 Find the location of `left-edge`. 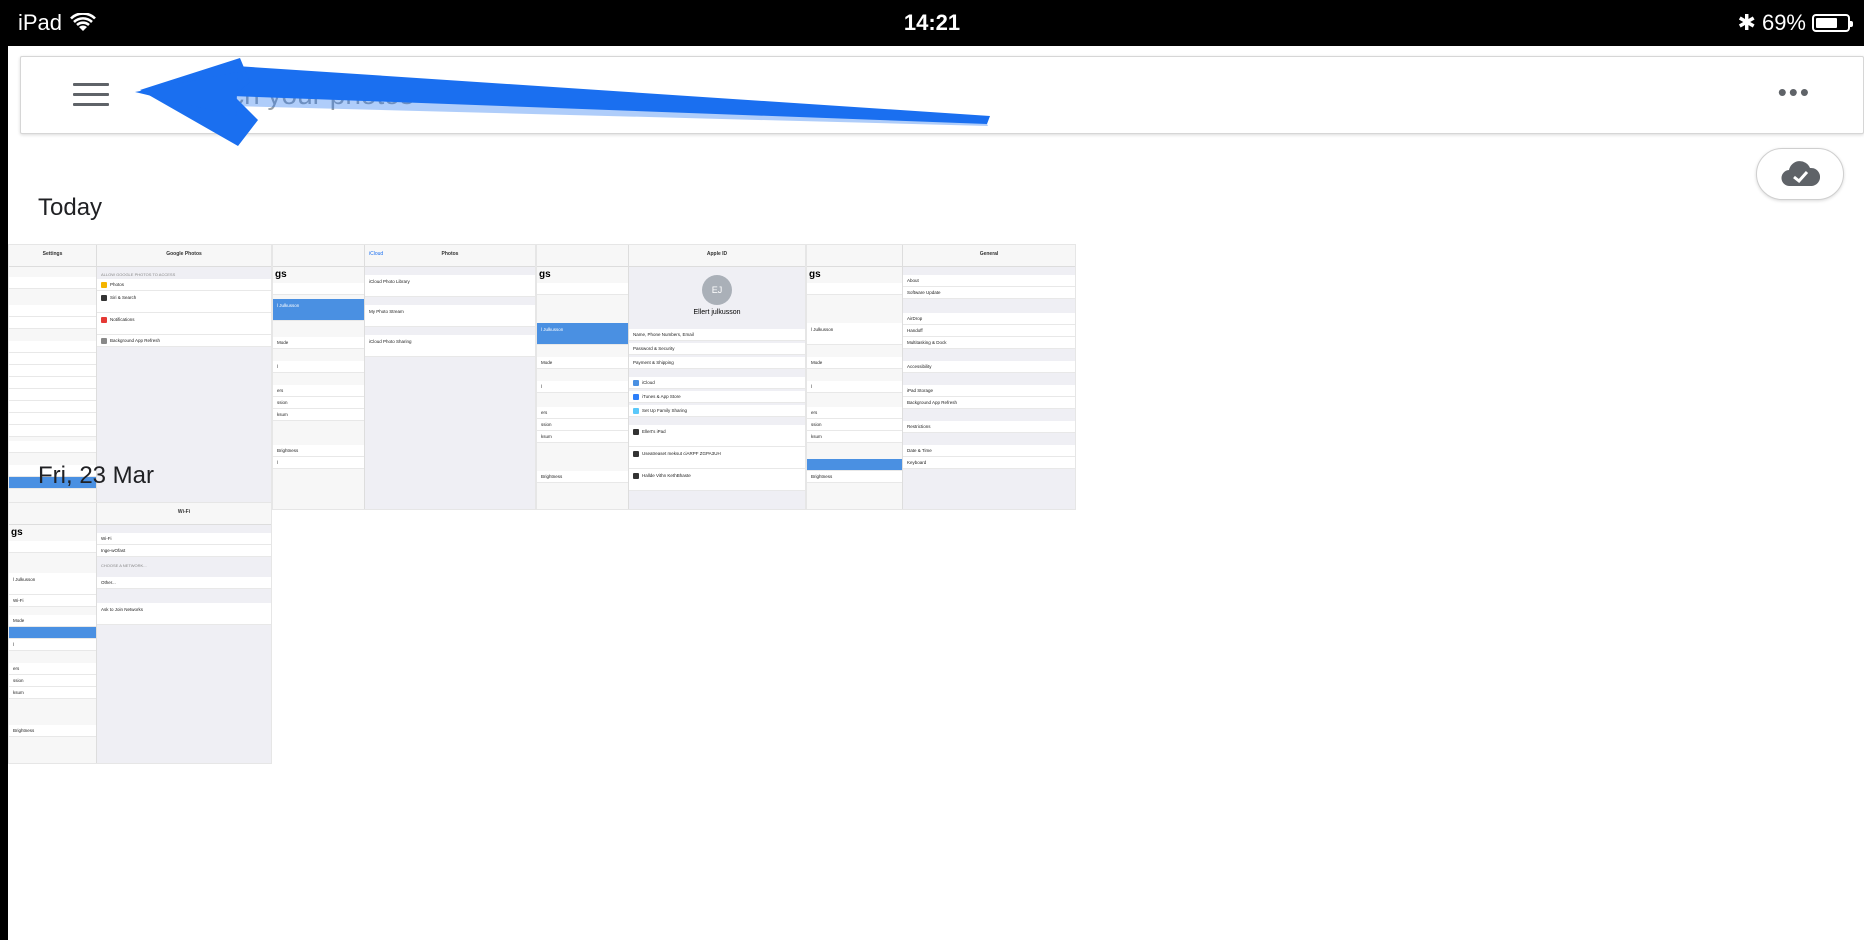

left-edge is located at coordinates (4, 493).